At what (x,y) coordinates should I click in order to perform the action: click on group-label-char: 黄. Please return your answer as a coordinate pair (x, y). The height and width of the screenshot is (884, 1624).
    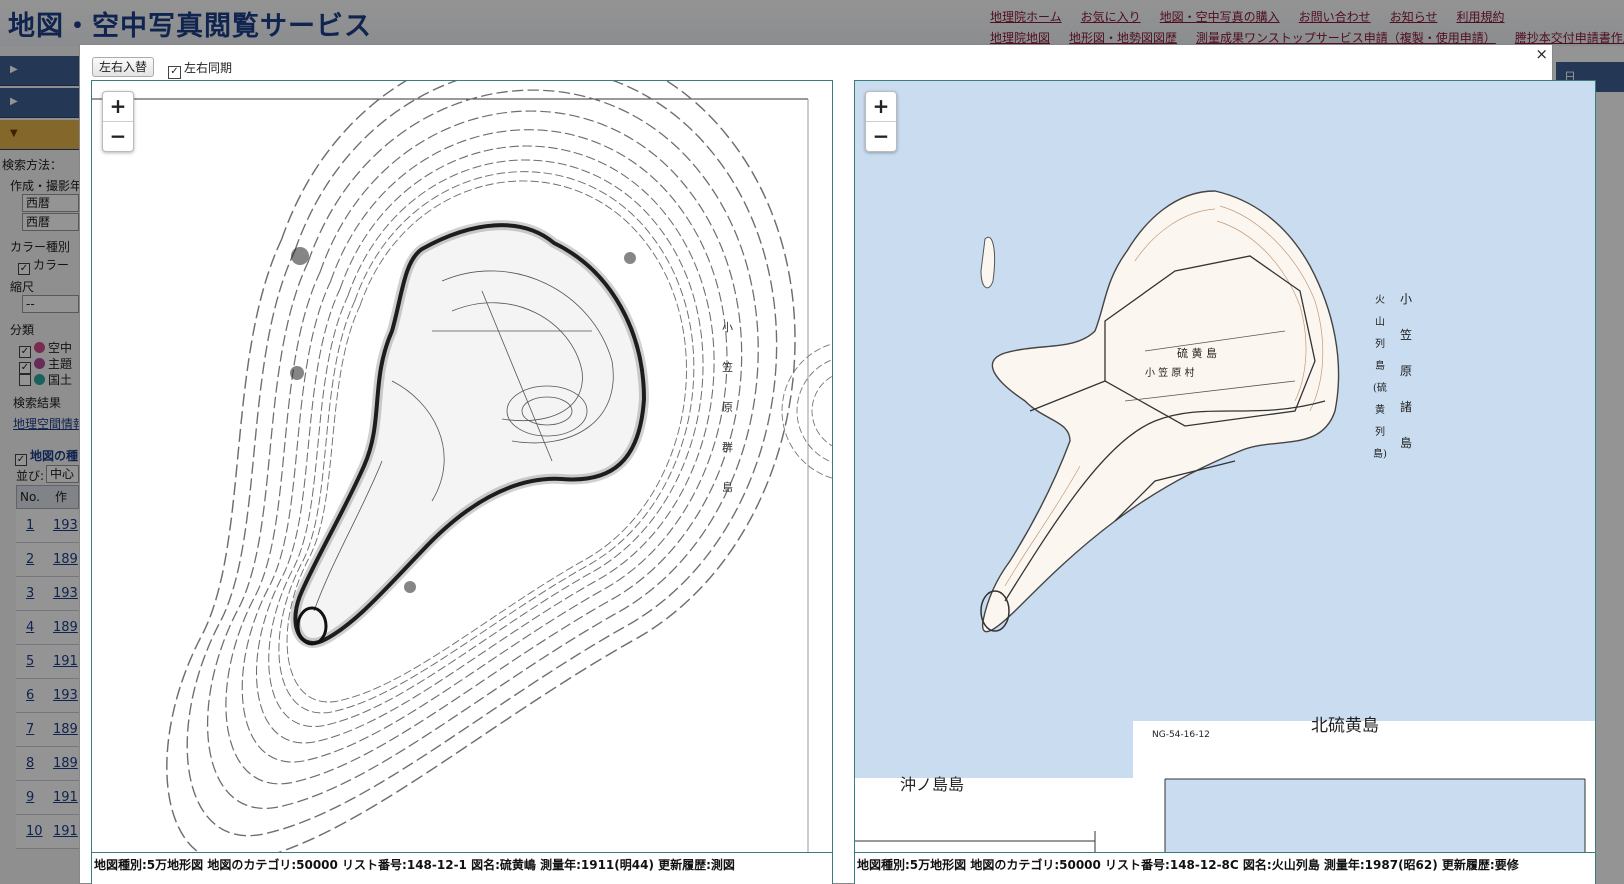
    Looking at the image, I should click on (1380, 409).